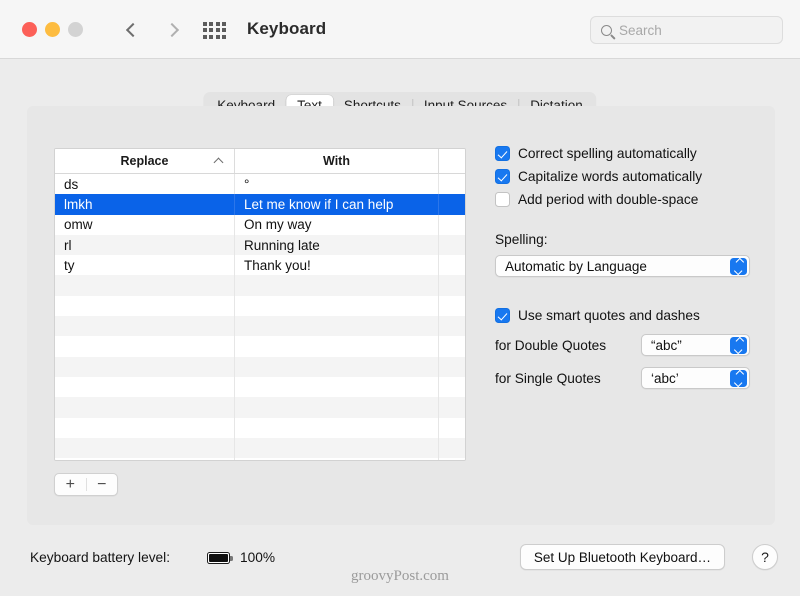  I want to click on checkbox-row-add-period: Add period with double-space, so click(625, 199).